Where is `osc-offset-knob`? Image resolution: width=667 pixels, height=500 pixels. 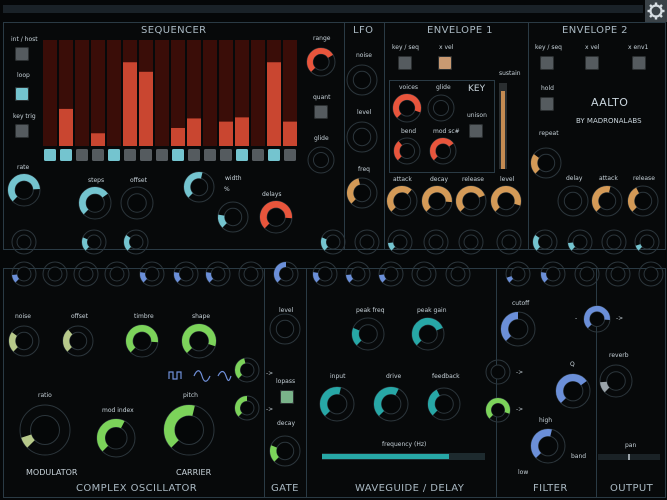 osc-offset-knob is located at coordinates (78, 341).